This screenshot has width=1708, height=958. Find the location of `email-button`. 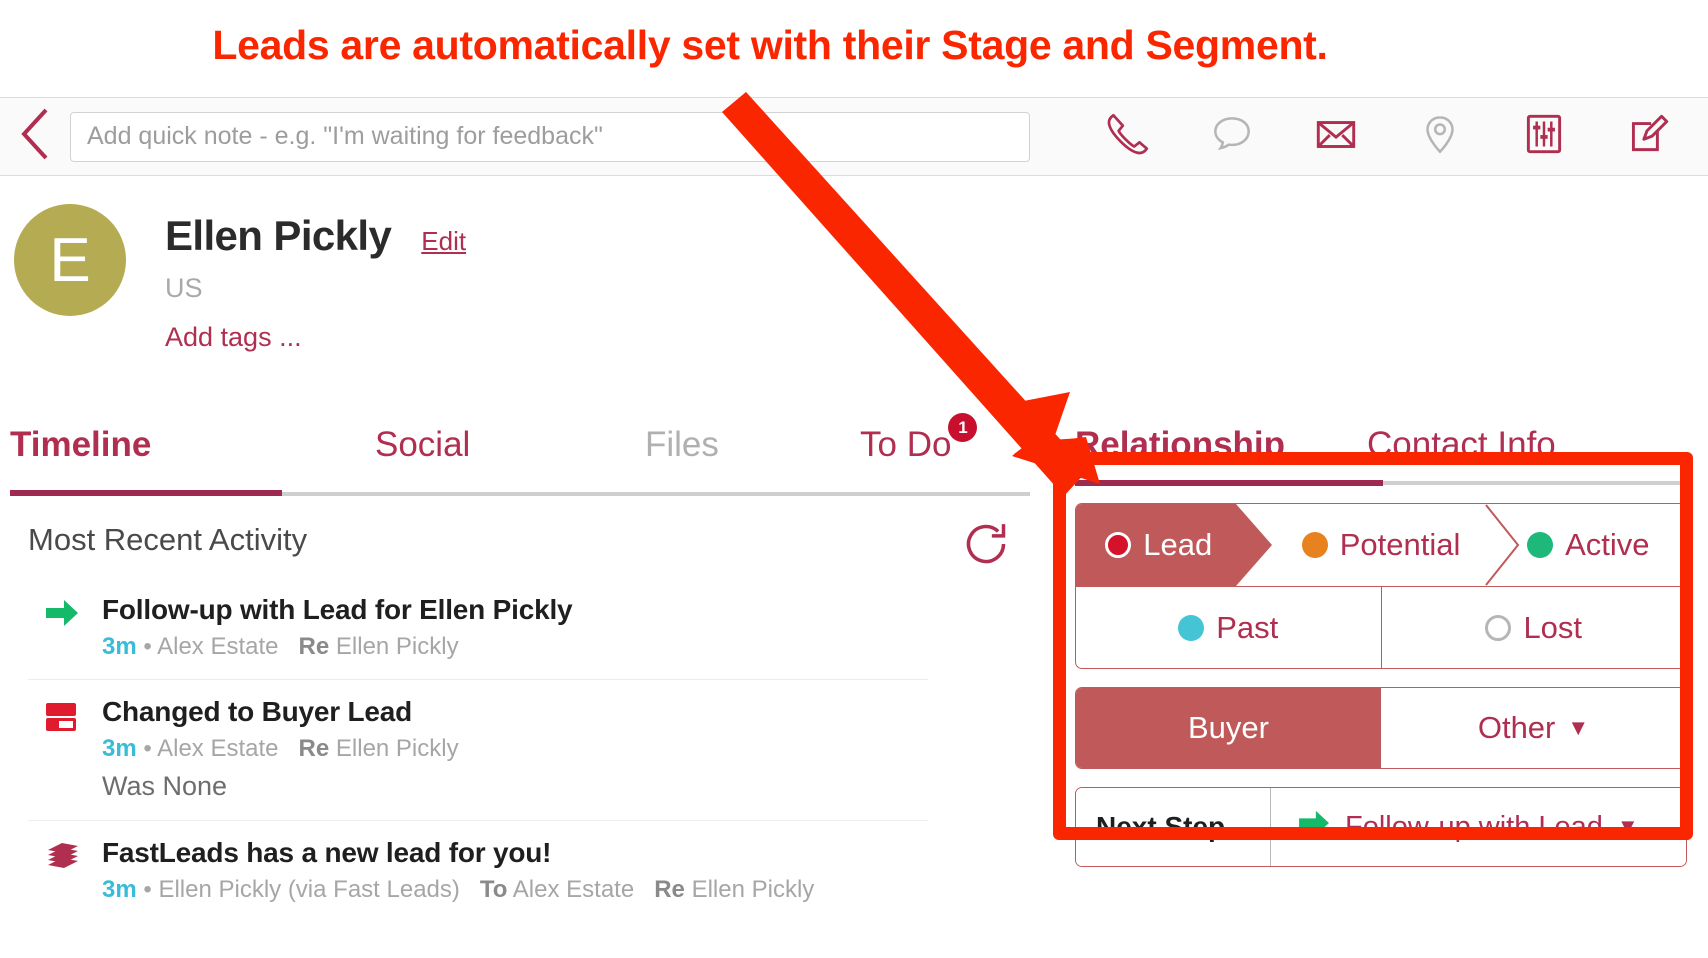

email-button is located at coordinates (1336, 136).